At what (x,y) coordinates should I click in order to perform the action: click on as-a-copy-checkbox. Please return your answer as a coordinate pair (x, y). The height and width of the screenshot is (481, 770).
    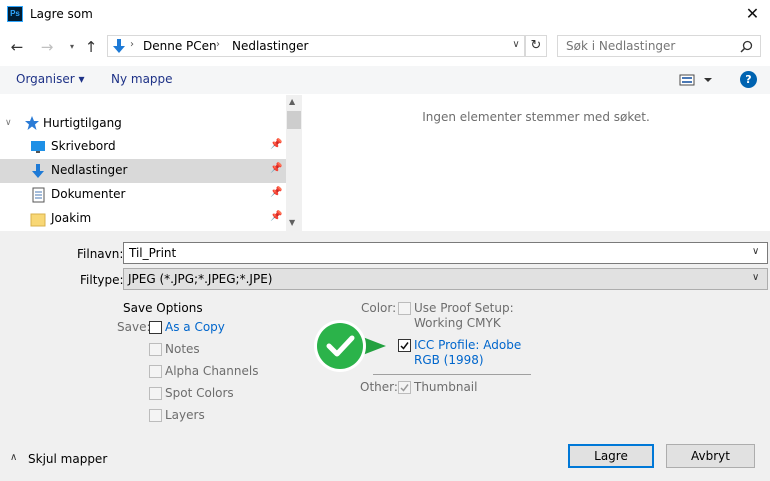
    Looking at the image, I should click on (155, 327).